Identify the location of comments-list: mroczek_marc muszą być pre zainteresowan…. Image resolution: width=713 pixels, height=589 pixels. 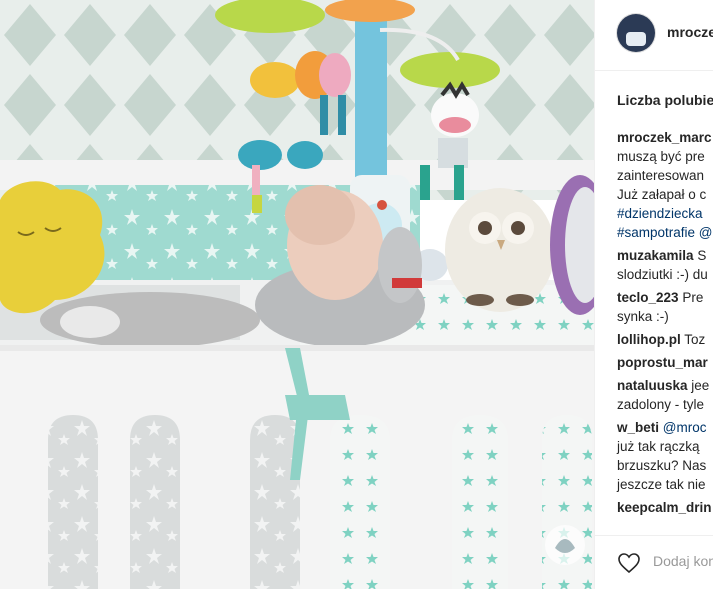
(665, 324).